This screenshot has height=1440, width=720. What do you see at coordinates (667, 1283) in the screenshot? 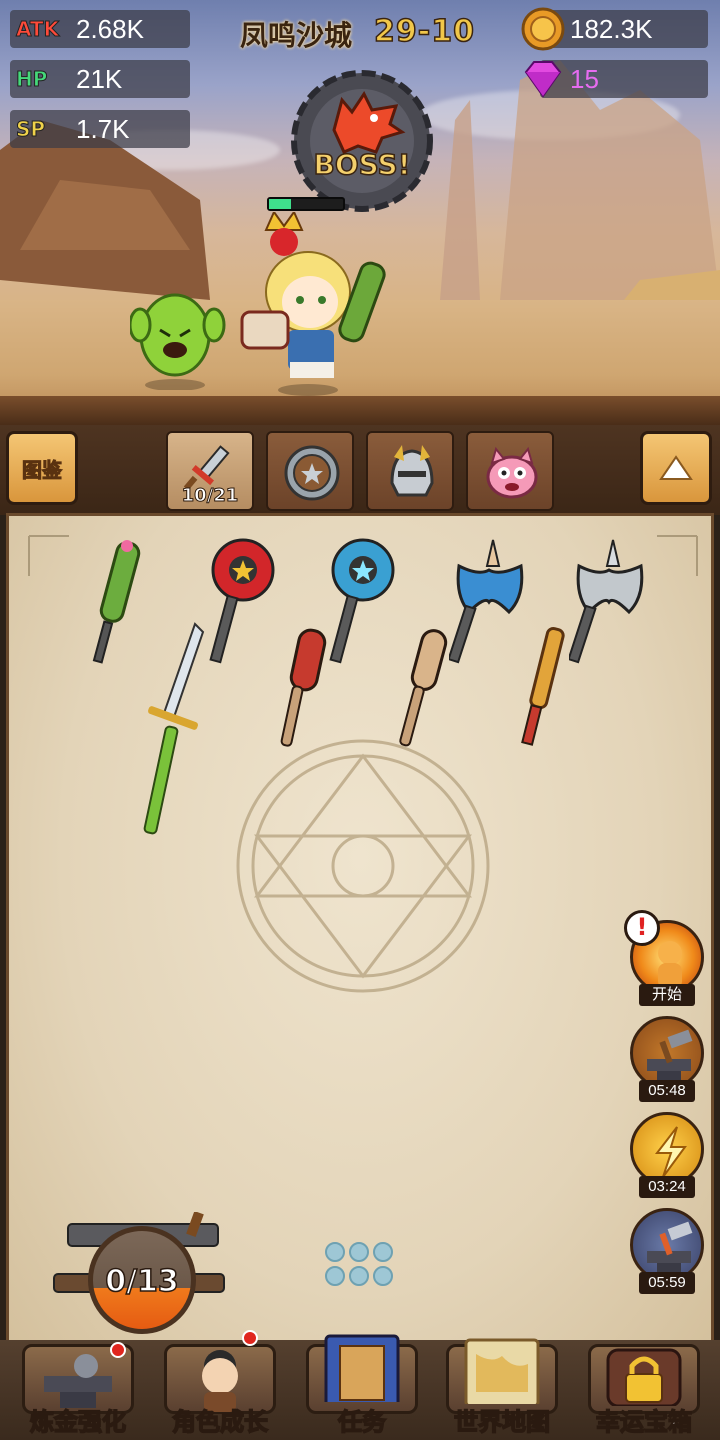
I see `anvil-boost-timer-2: 05:59` at bounding box center [667, 1283].